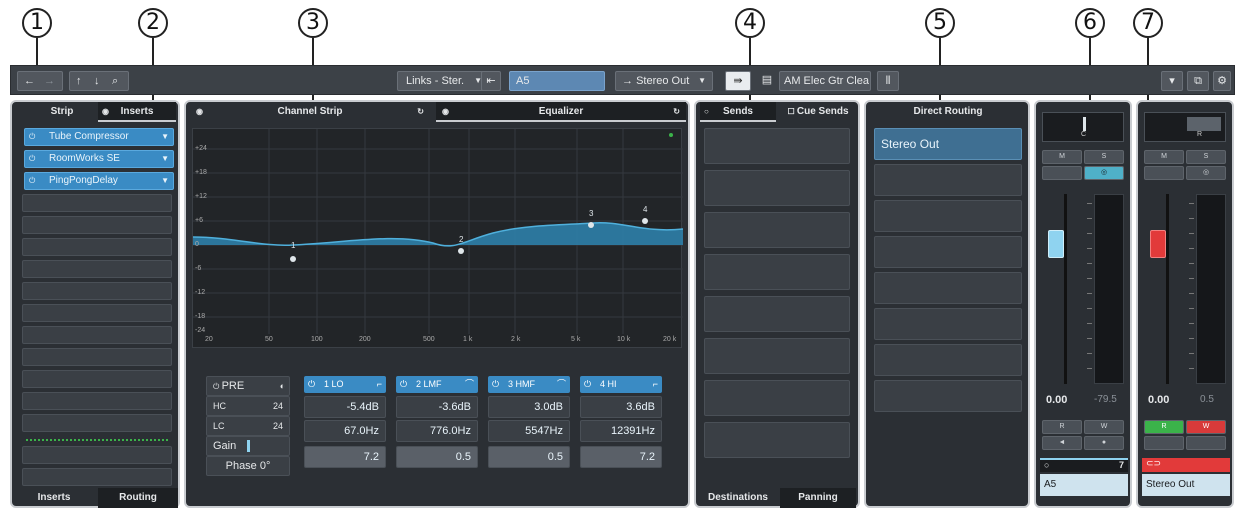 The height and width of the screenshot is (515, 1243). What do you see at coordinates (1083, 127) in the screenshot?
I see `pan-control: C` at bounding box center [1083, 127].